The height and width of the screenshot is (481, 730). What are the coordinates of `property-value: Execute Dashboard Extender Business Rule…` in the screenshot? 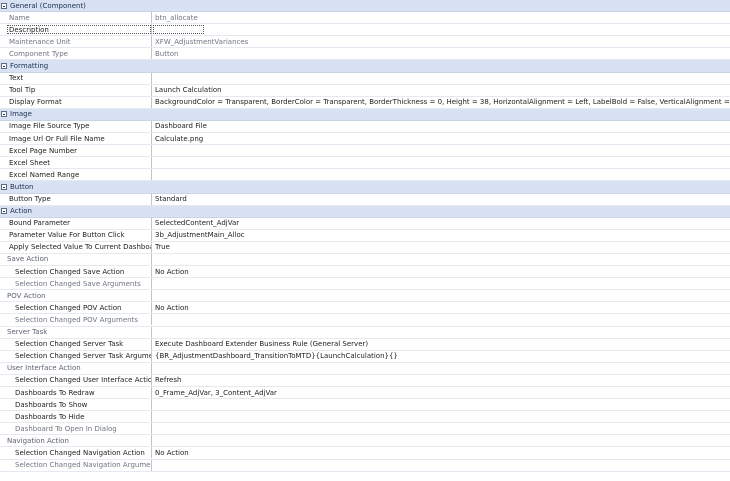 It's located at (441, 344).